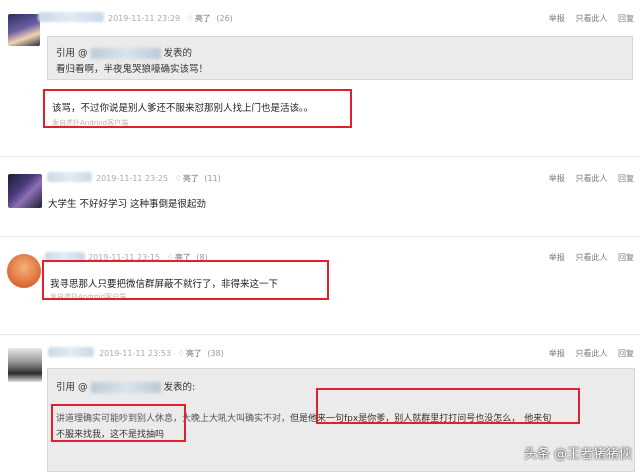  Describe the element at coordinates (224, 18) in the screenshot. I see `like-count: (26)` at that location.